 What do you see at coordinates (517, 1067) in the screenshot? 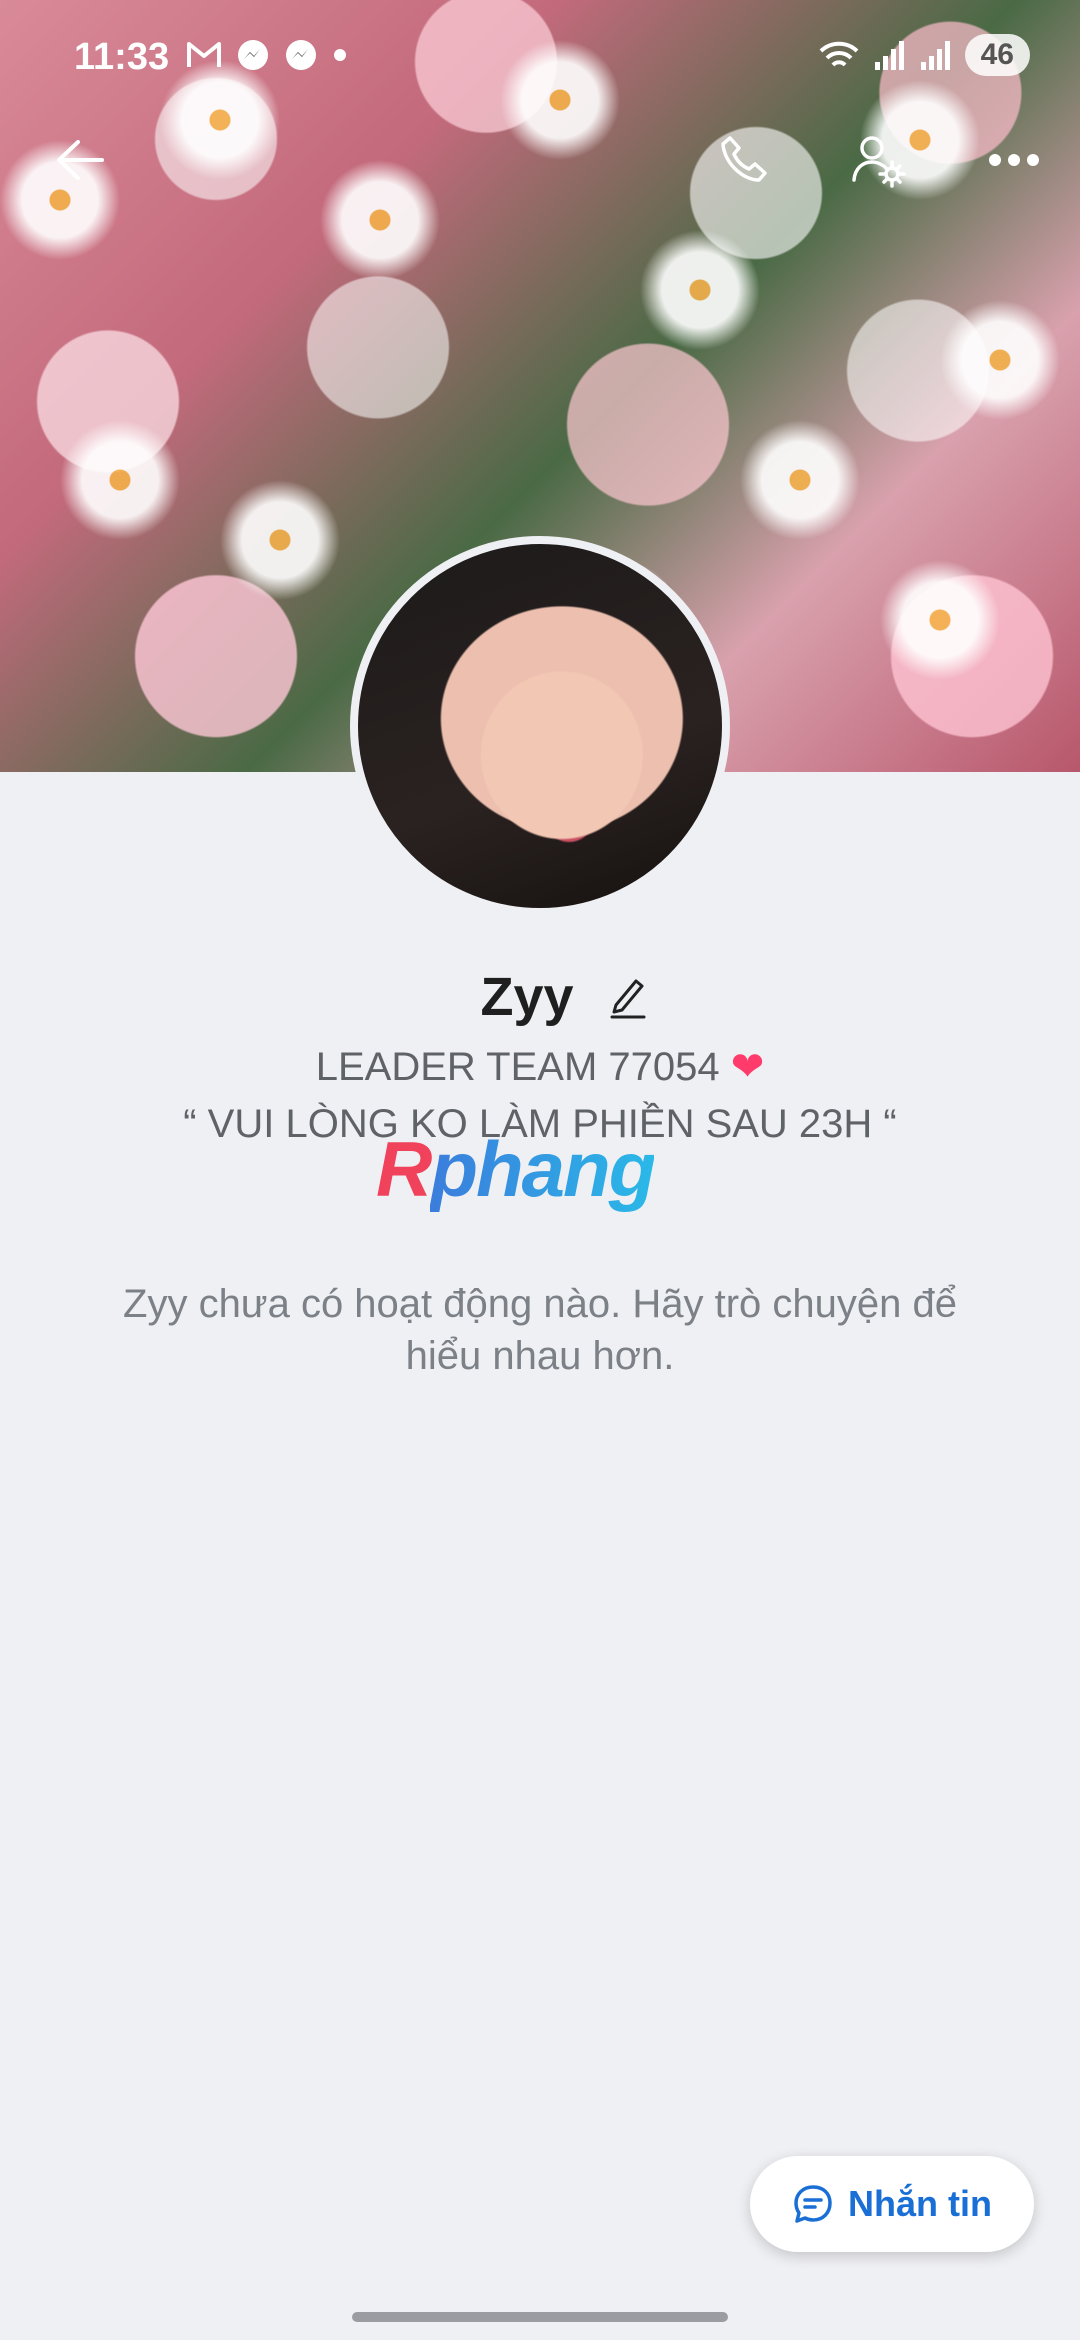
I see `bio-text-1: LEADER TEAM 77054` at bounding box center [517, 1067].